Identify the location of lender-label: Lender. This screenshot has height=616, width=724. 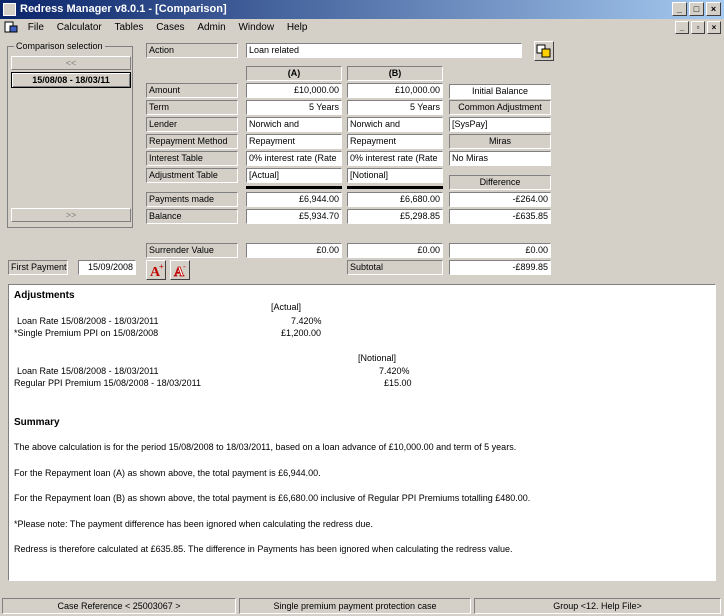
(192, 124).